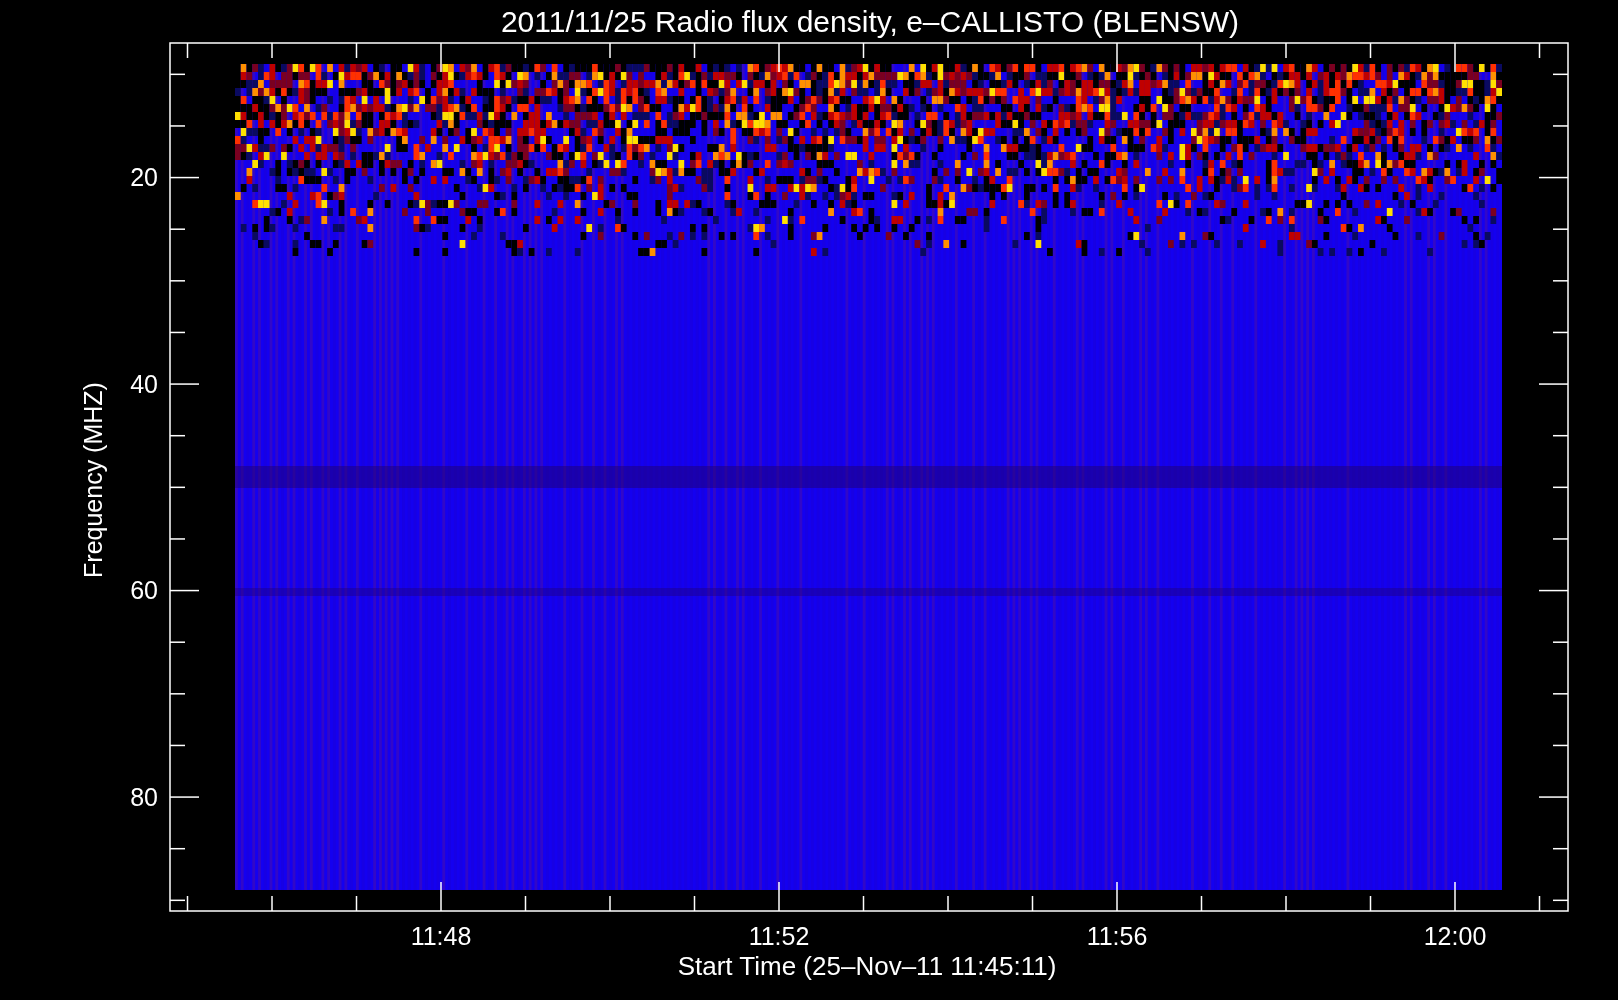  Describe the element at coordinates (867, 966) in the screenshot. I see `x-axis-label: Start Time (25–Nov–11 11:45:11)` at that location.